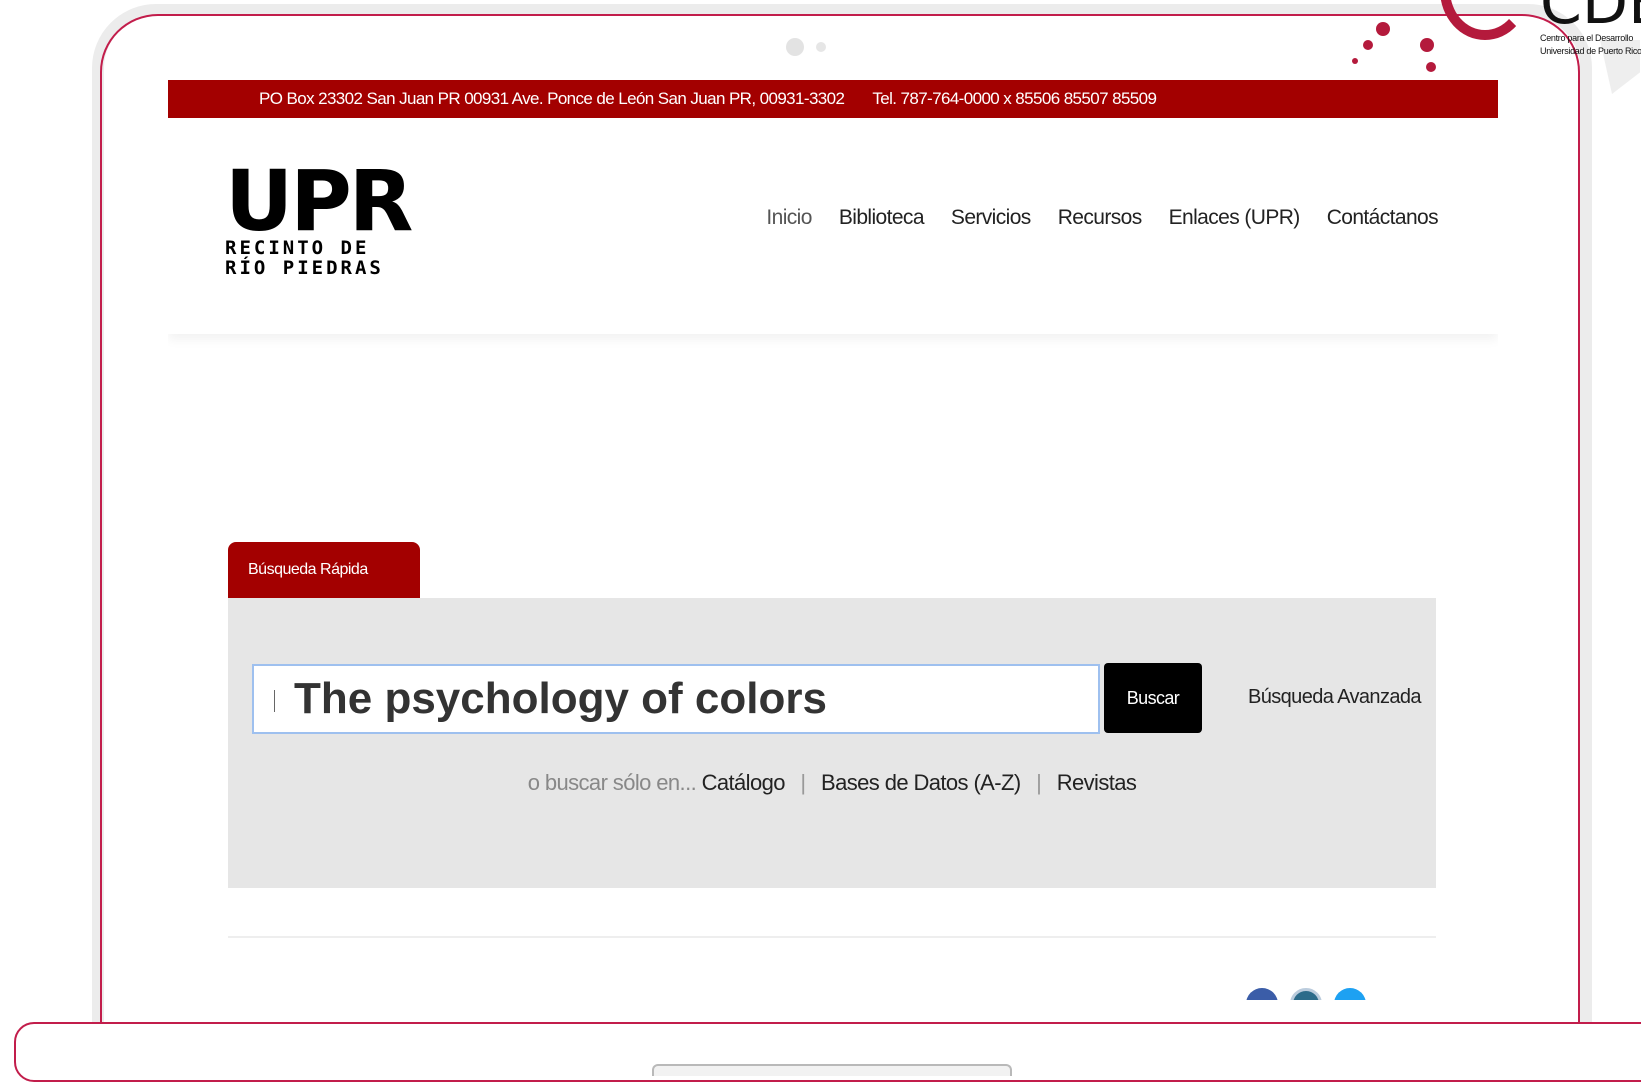  What do you see at coordinates (991, 218) in the screenshot?
I see `nav-item-servicios: Servicios` at bounding box center [991, 218].